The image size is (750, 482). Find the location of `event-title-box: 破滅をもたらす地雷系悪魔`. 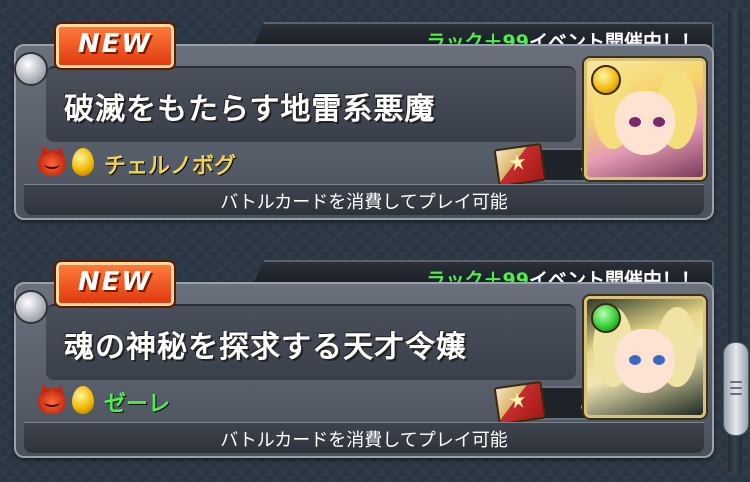

event-title-box: 破滅をもたらす地雷系悪魔 is located at coordinates (311, 104).